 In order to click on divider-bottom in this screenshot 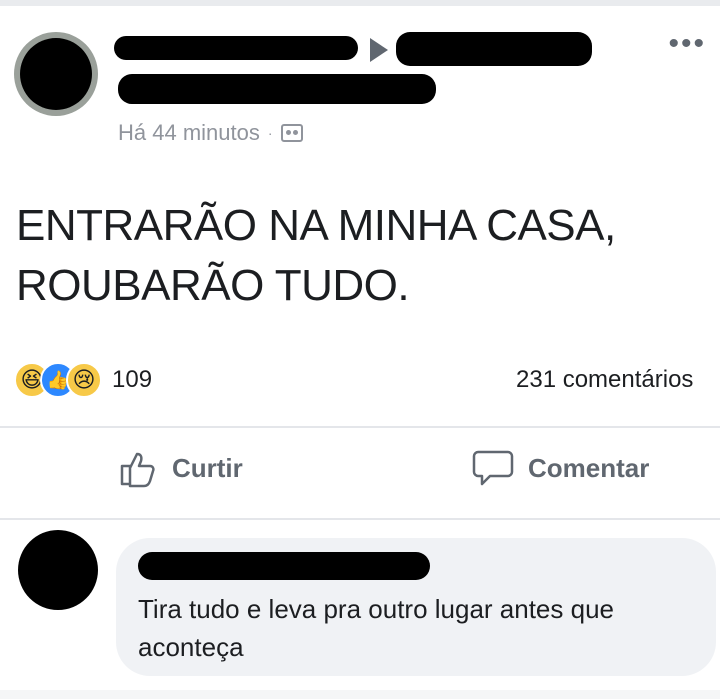, I will do `click(360, 519)`.